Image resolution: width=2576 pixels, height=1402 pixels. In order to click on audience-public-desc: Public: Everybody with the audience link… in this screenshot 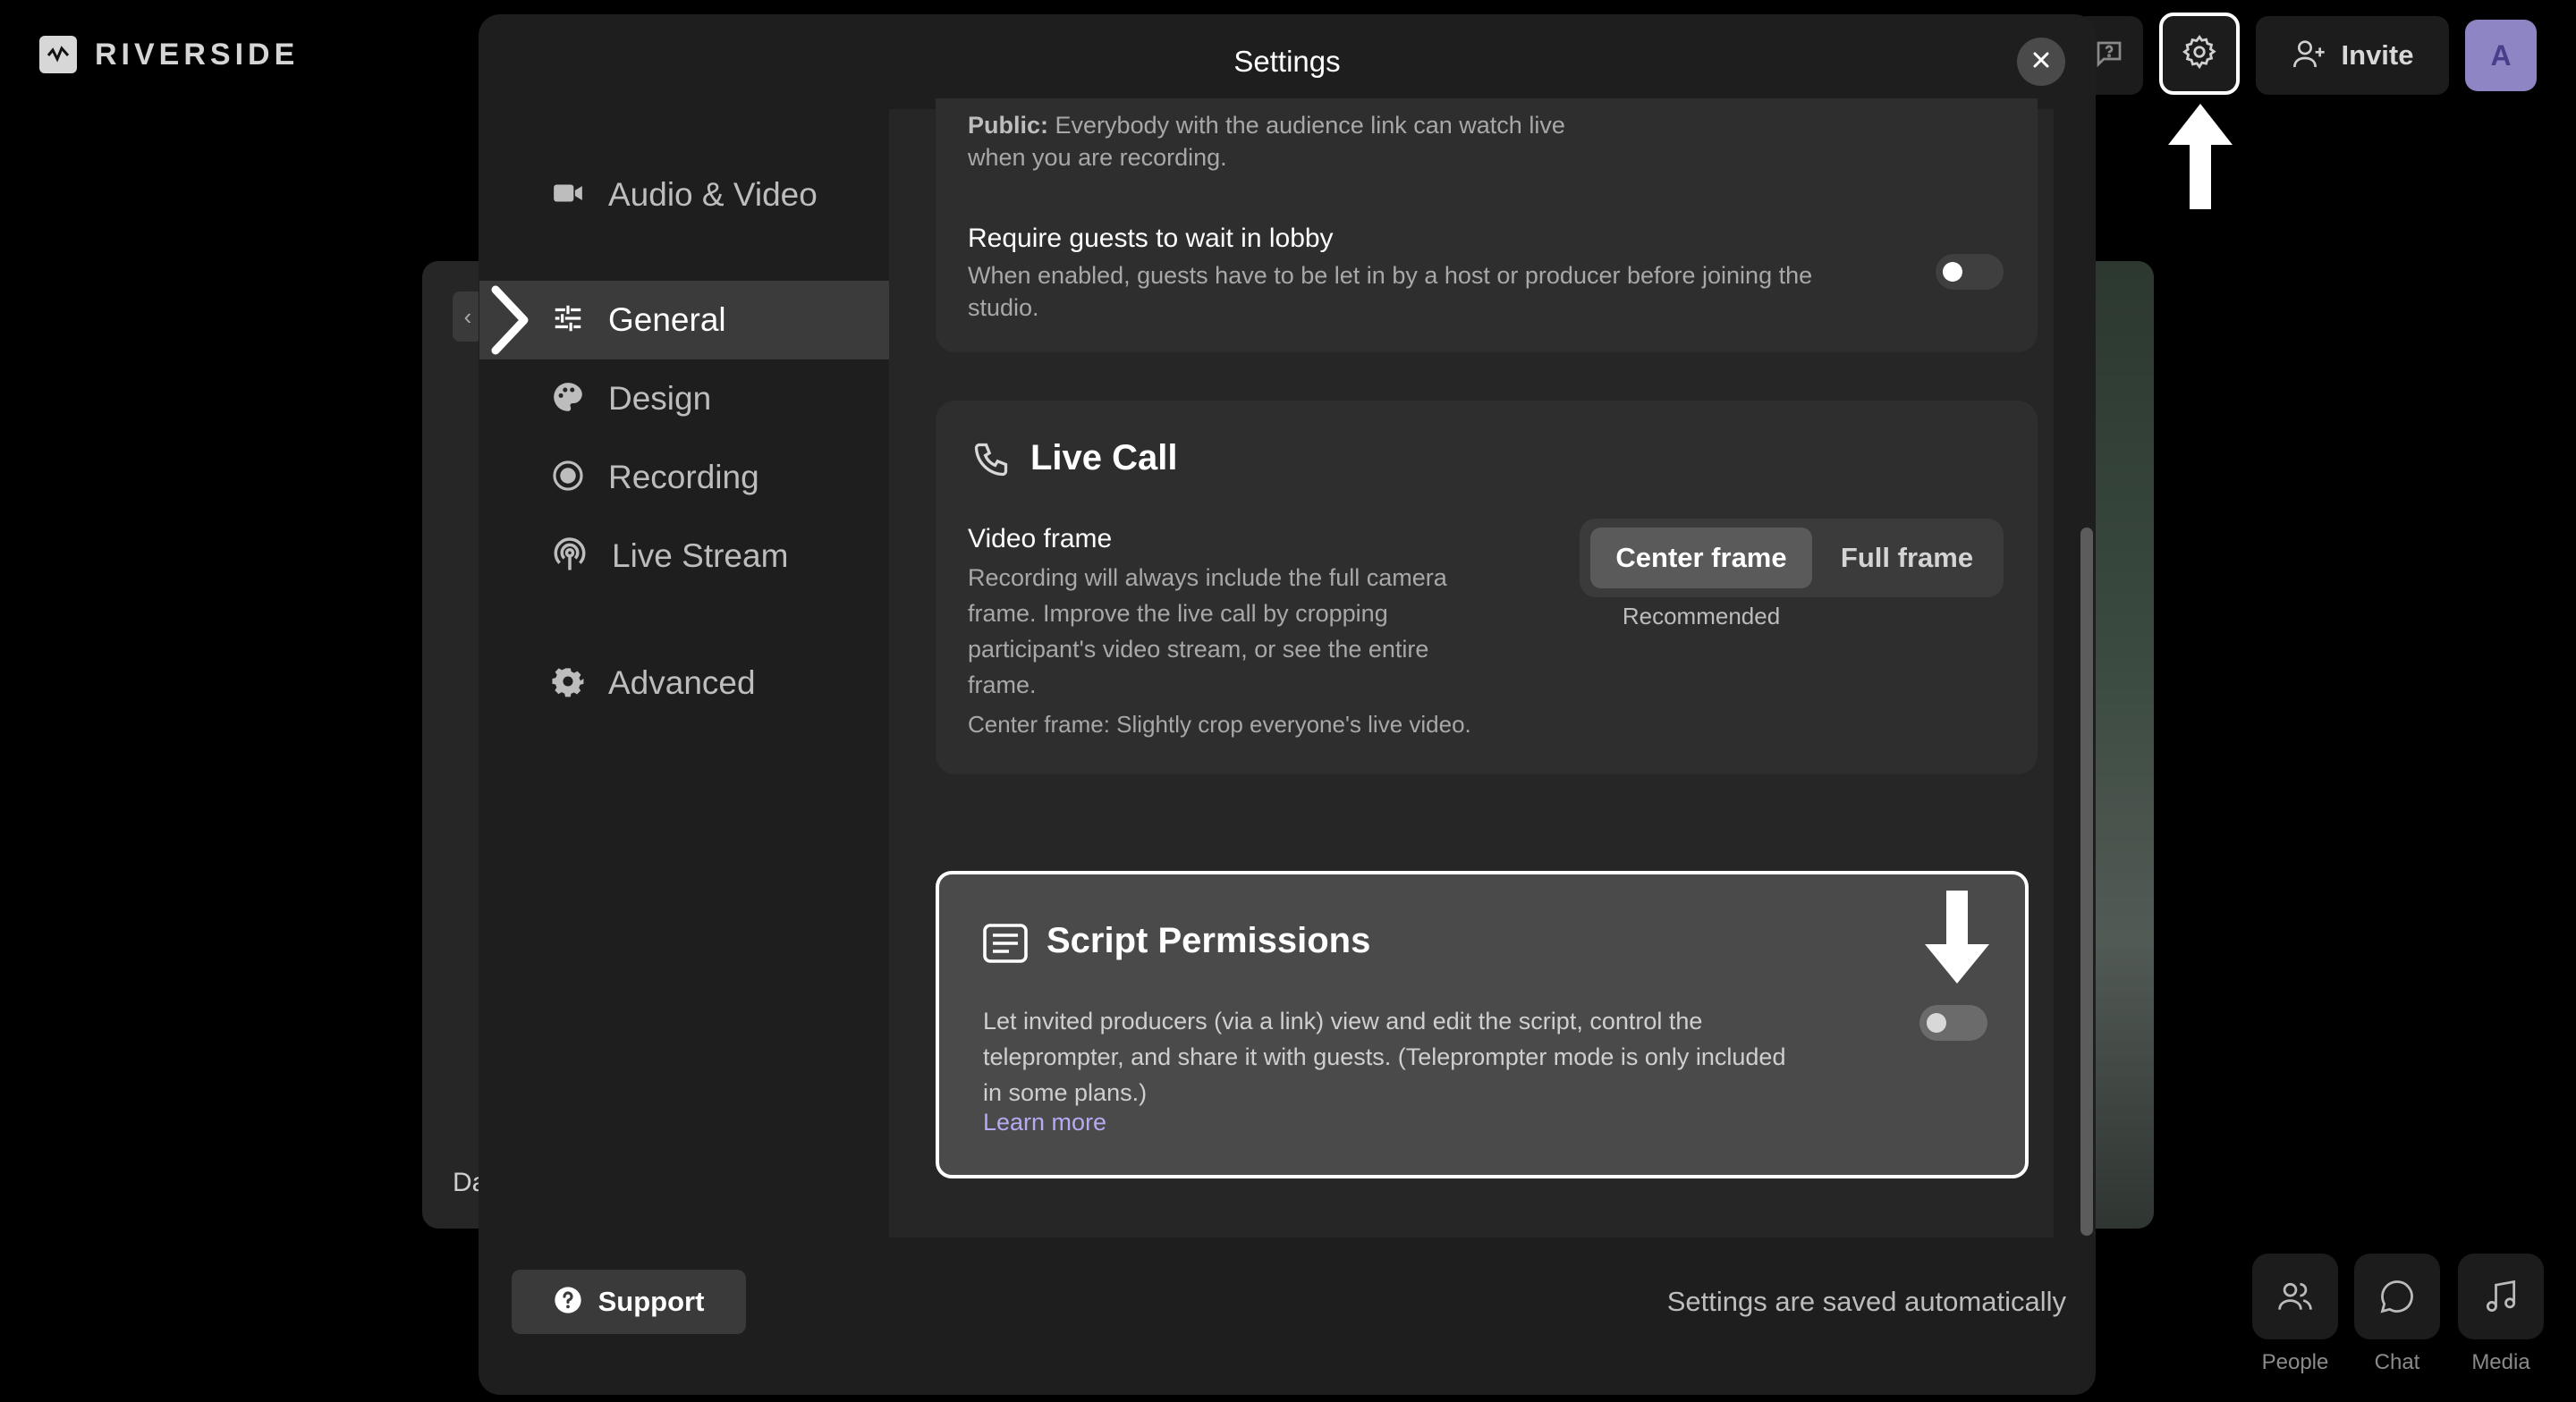, I will do `click(1370, 141)`.